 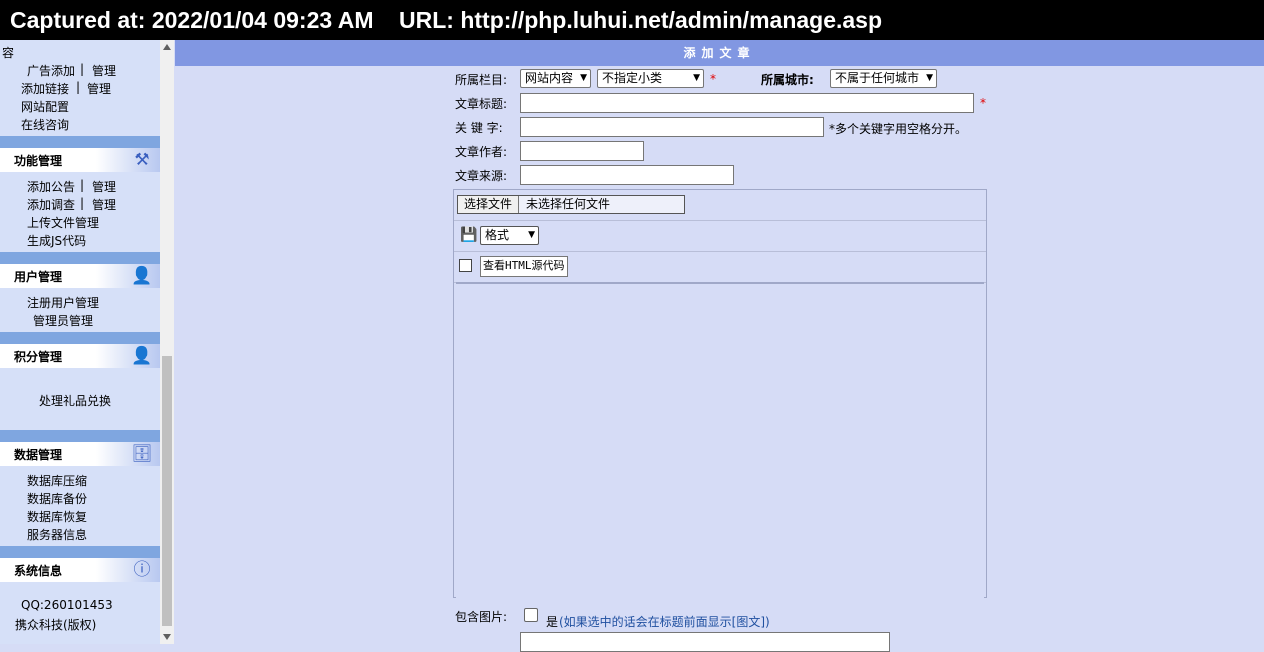 What do you see at coordinates (51, 70) in the screenshot?
I see `sidebar-link-ad-add: 广告添加` at bounding box center [51, 70].